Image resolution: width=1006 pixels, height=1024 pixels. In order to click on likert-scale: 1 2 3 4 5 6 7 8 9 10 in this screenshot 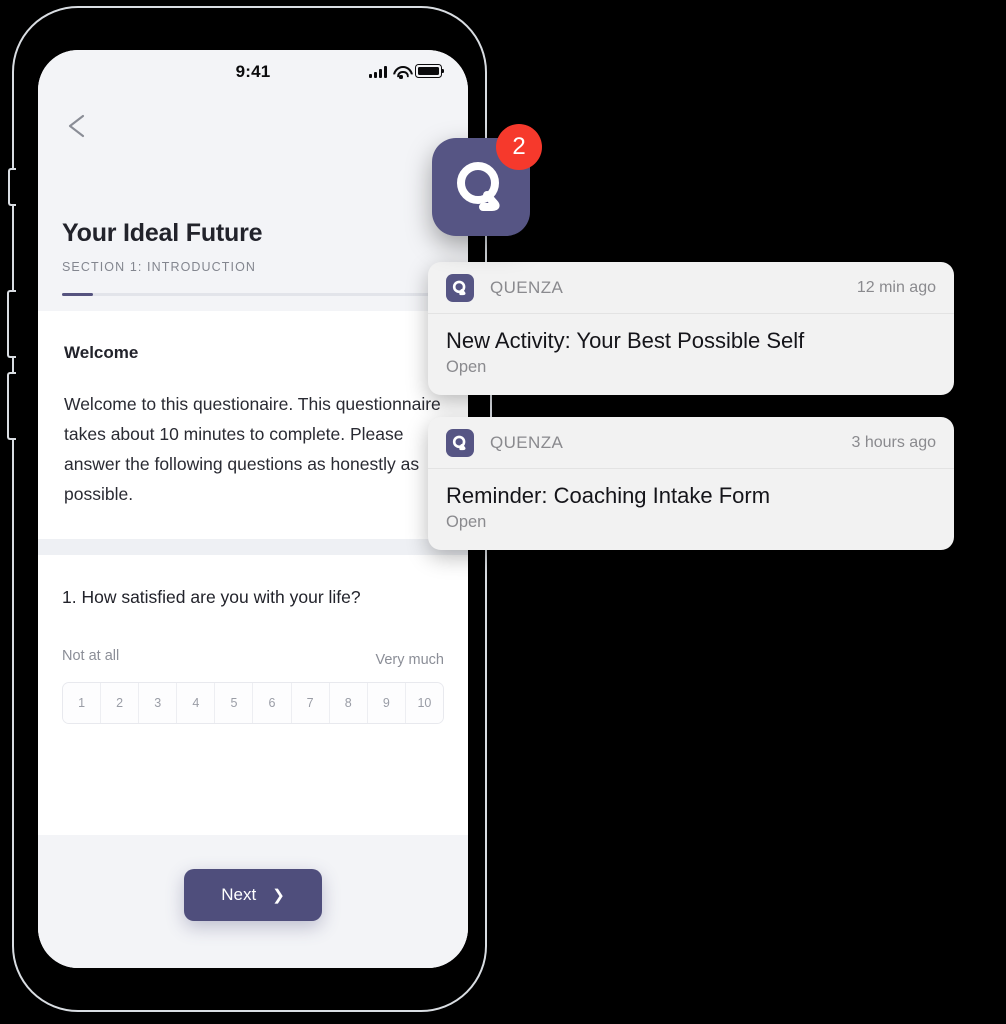, I will do `click(253, 703)`.